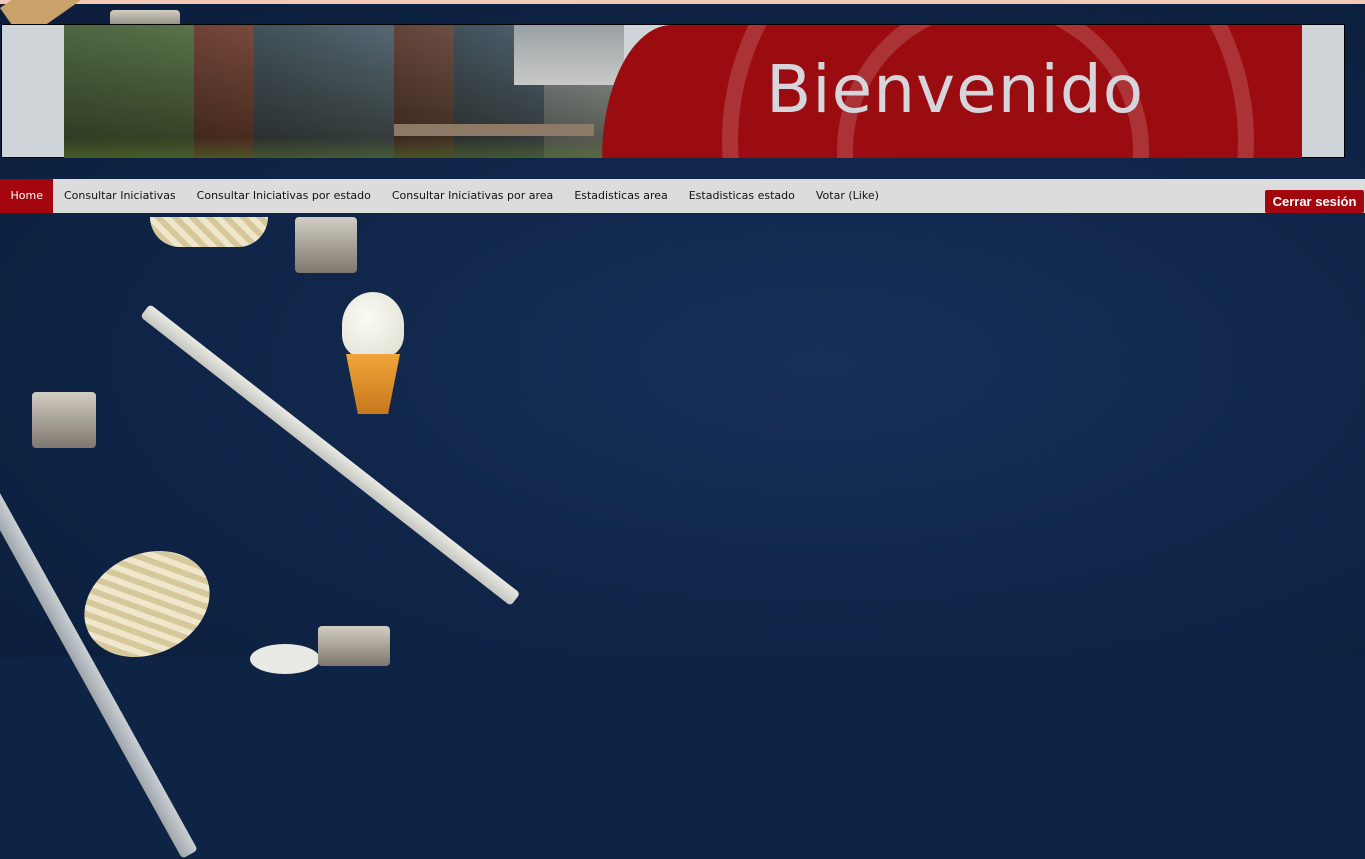 The height and width of the screenshot is (859, 1365). I want to click on banner-title: Bienvenido, so click(955, 89).